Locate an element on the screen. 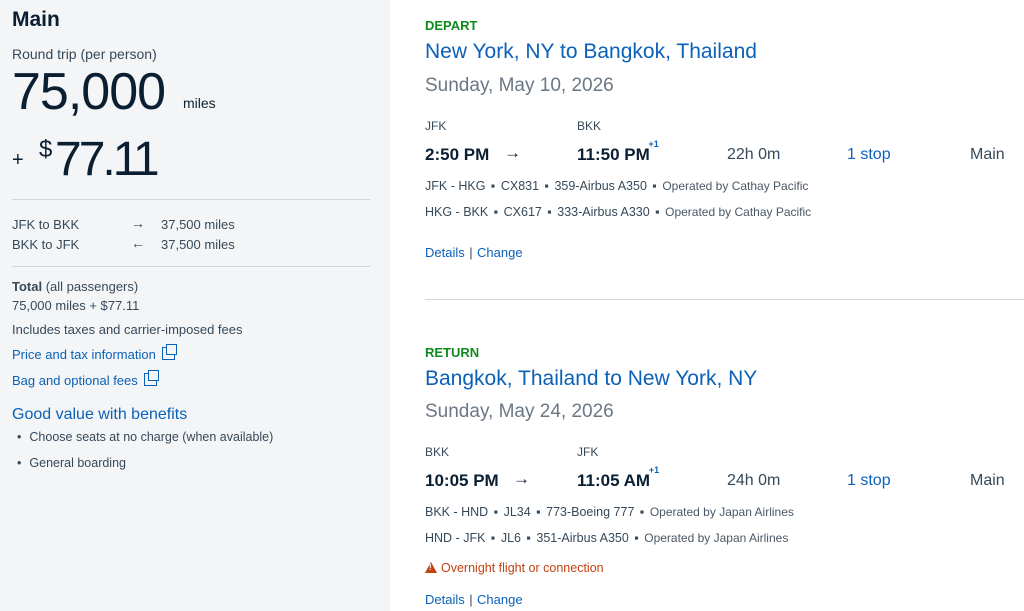 This screenshot has width=1024, height=611. depart-stops-link: 1 stop is located at coordinates (869, 155).